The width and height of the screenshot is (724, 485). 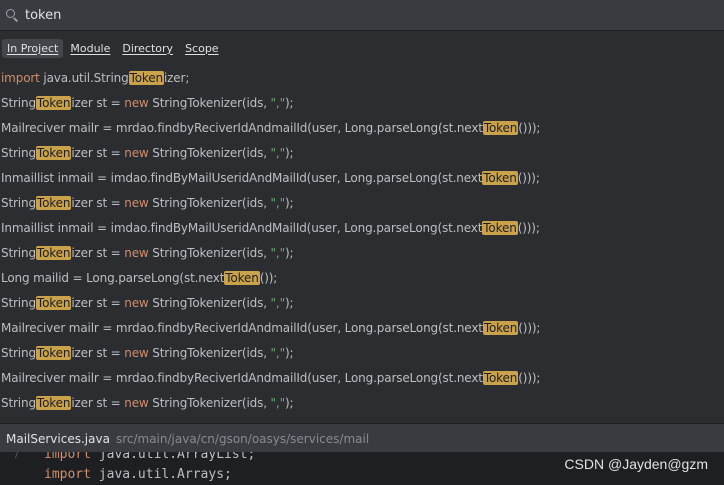 I want to click on code-text: Long mailid = Long.parseLong(st.next, so click(x=113, y=278).